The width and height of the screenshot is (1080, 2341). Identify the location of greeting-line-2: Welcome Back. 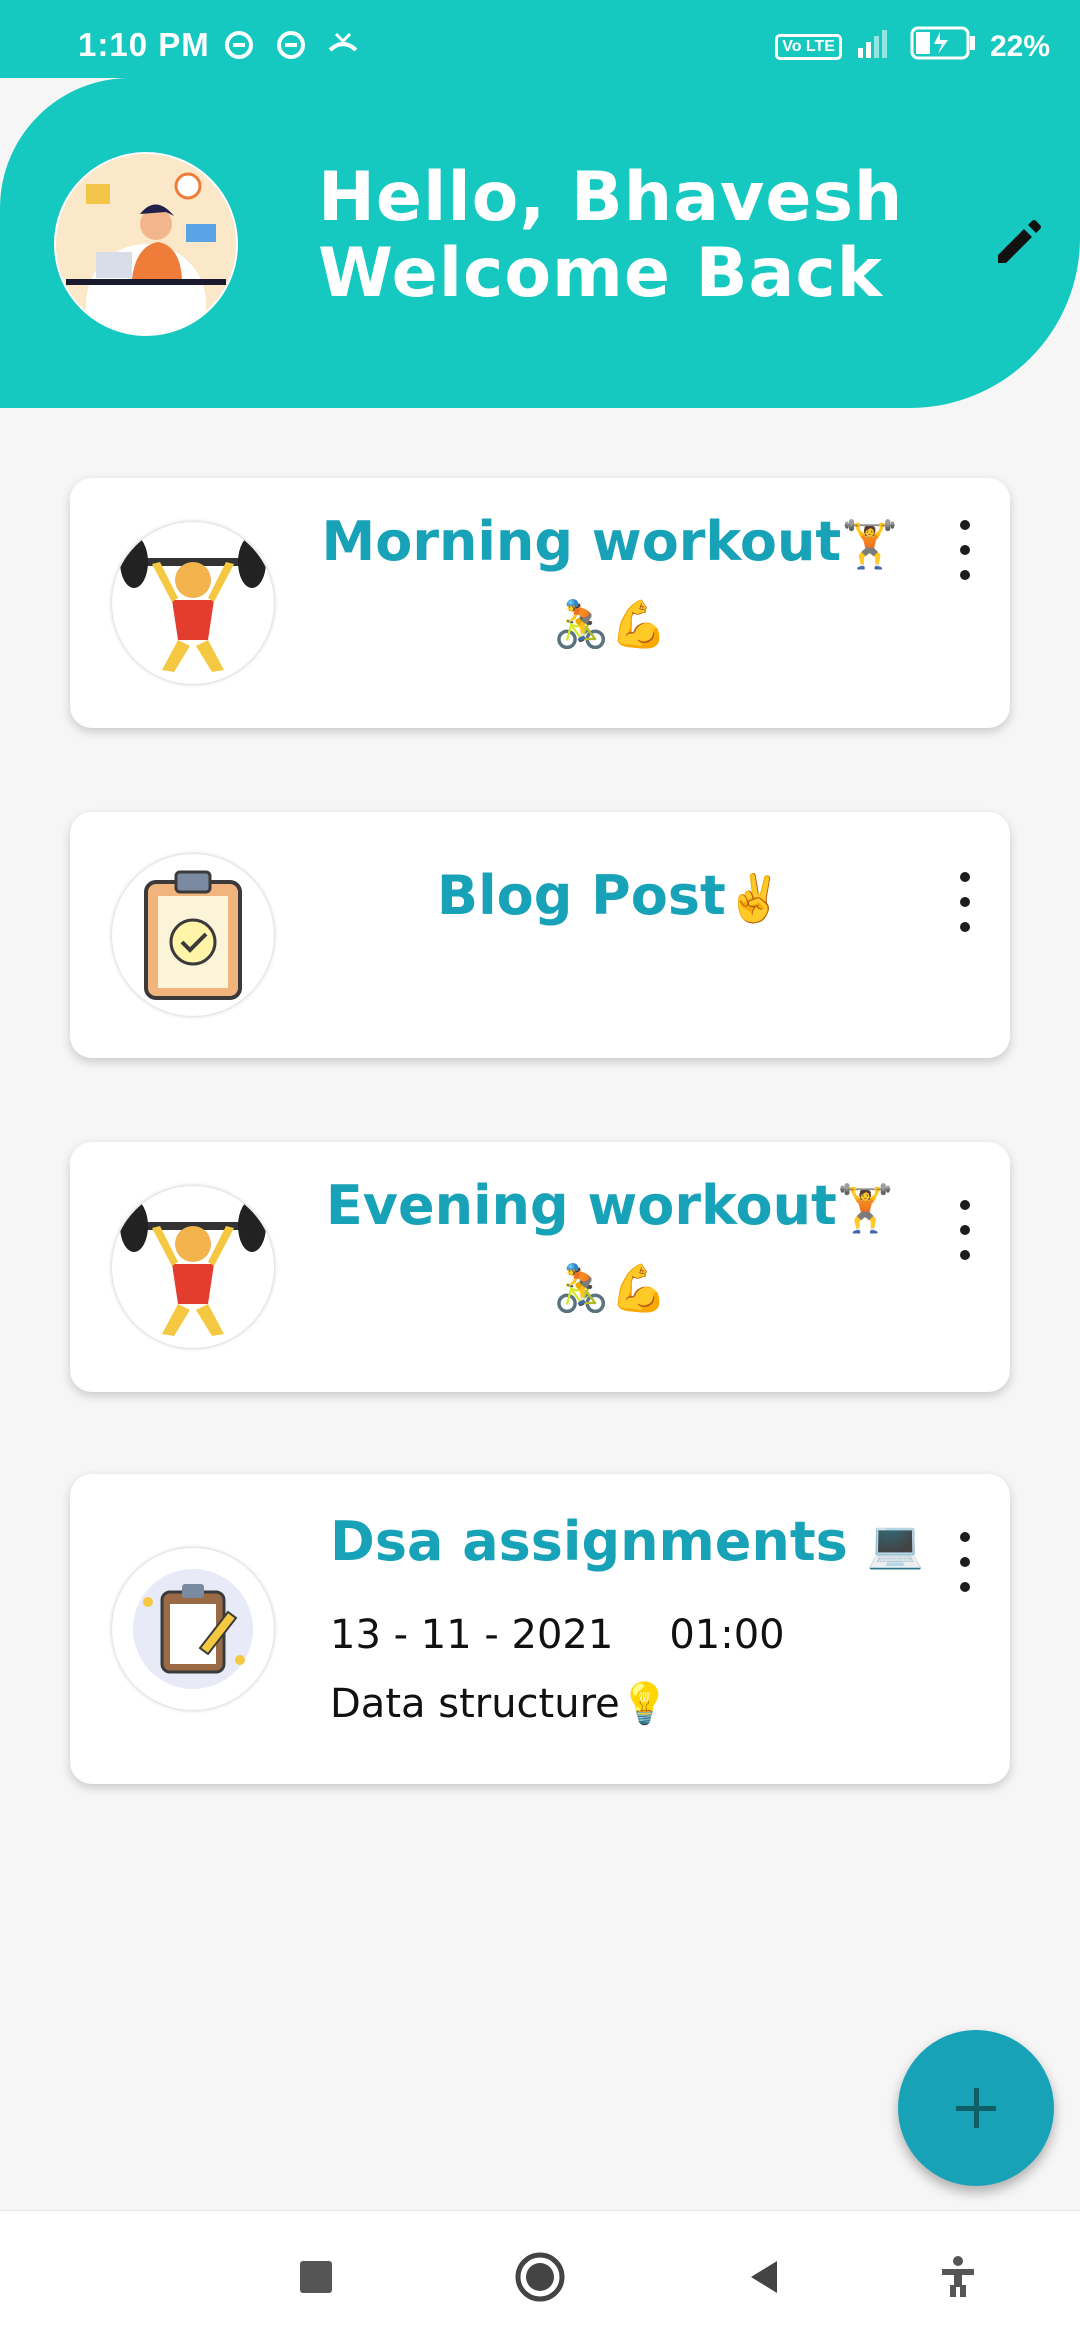
(600, 273).